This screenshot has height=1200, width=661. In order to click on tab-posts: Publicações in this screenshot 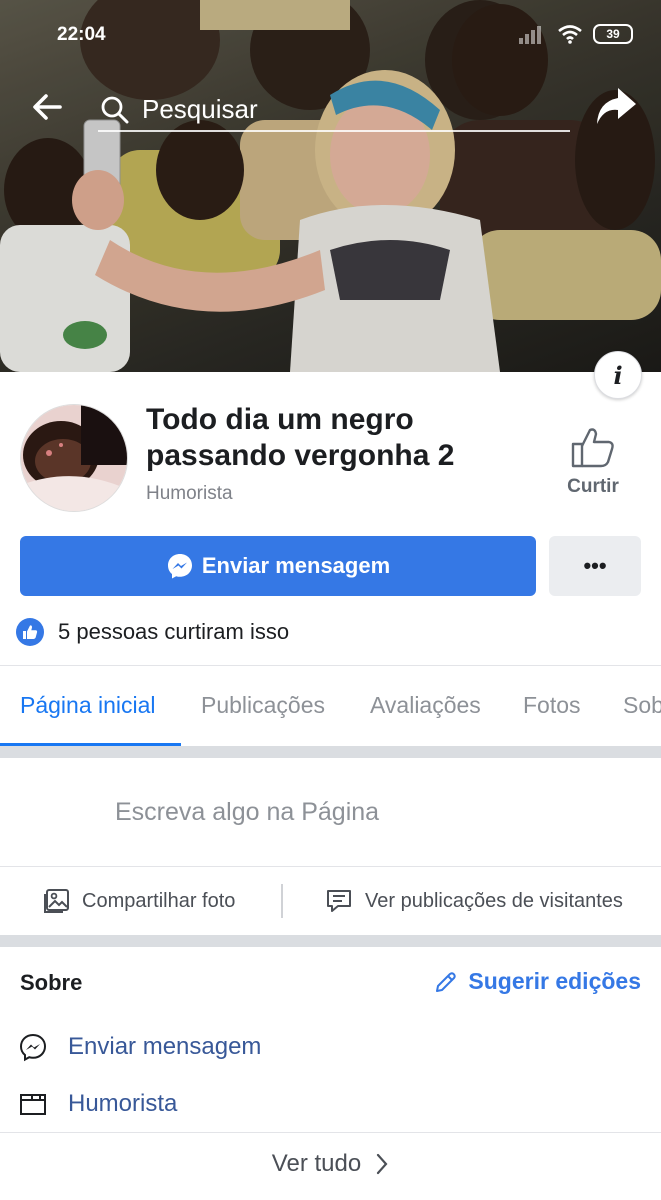, I will do `click(263, 705)`.